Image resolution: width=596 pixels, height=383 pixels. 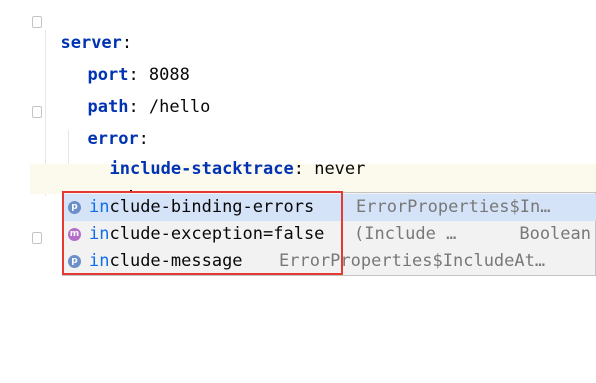 I want to click on yaml-colon: :, so click(x=298, y=169).